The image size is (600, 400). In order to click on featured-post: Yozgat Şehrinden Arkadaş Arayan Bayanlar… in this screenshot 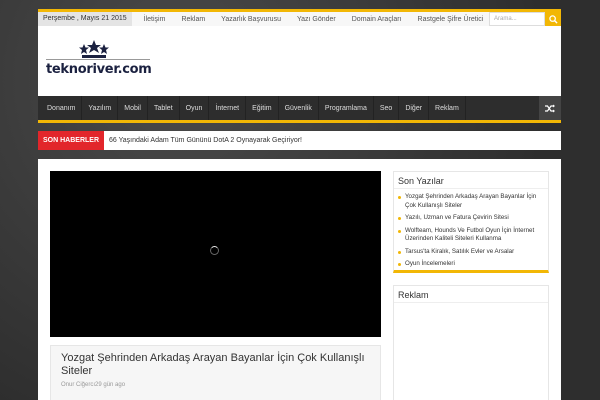, I will do `click(215, 372)`.